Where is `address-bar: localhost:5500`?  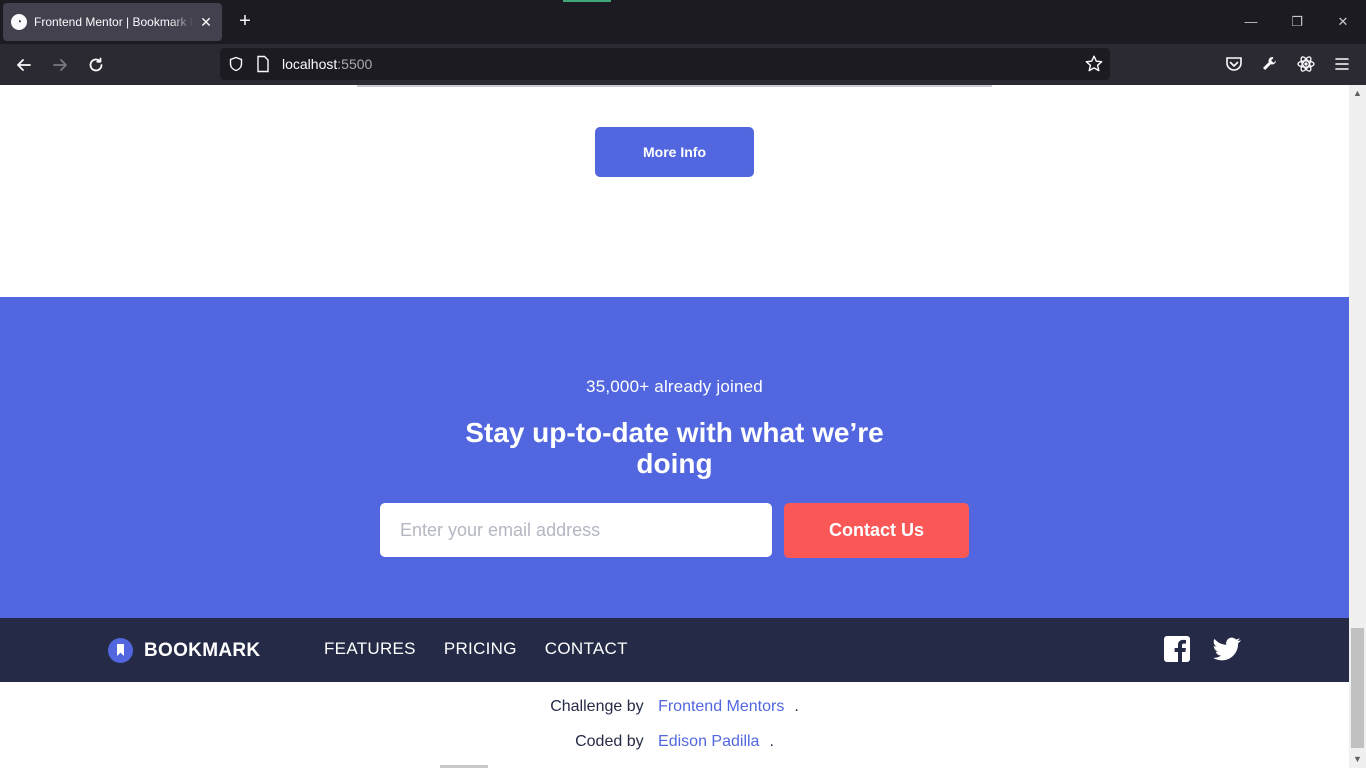
address-bar: localhost:5500 is located at coordinates (665, 64).